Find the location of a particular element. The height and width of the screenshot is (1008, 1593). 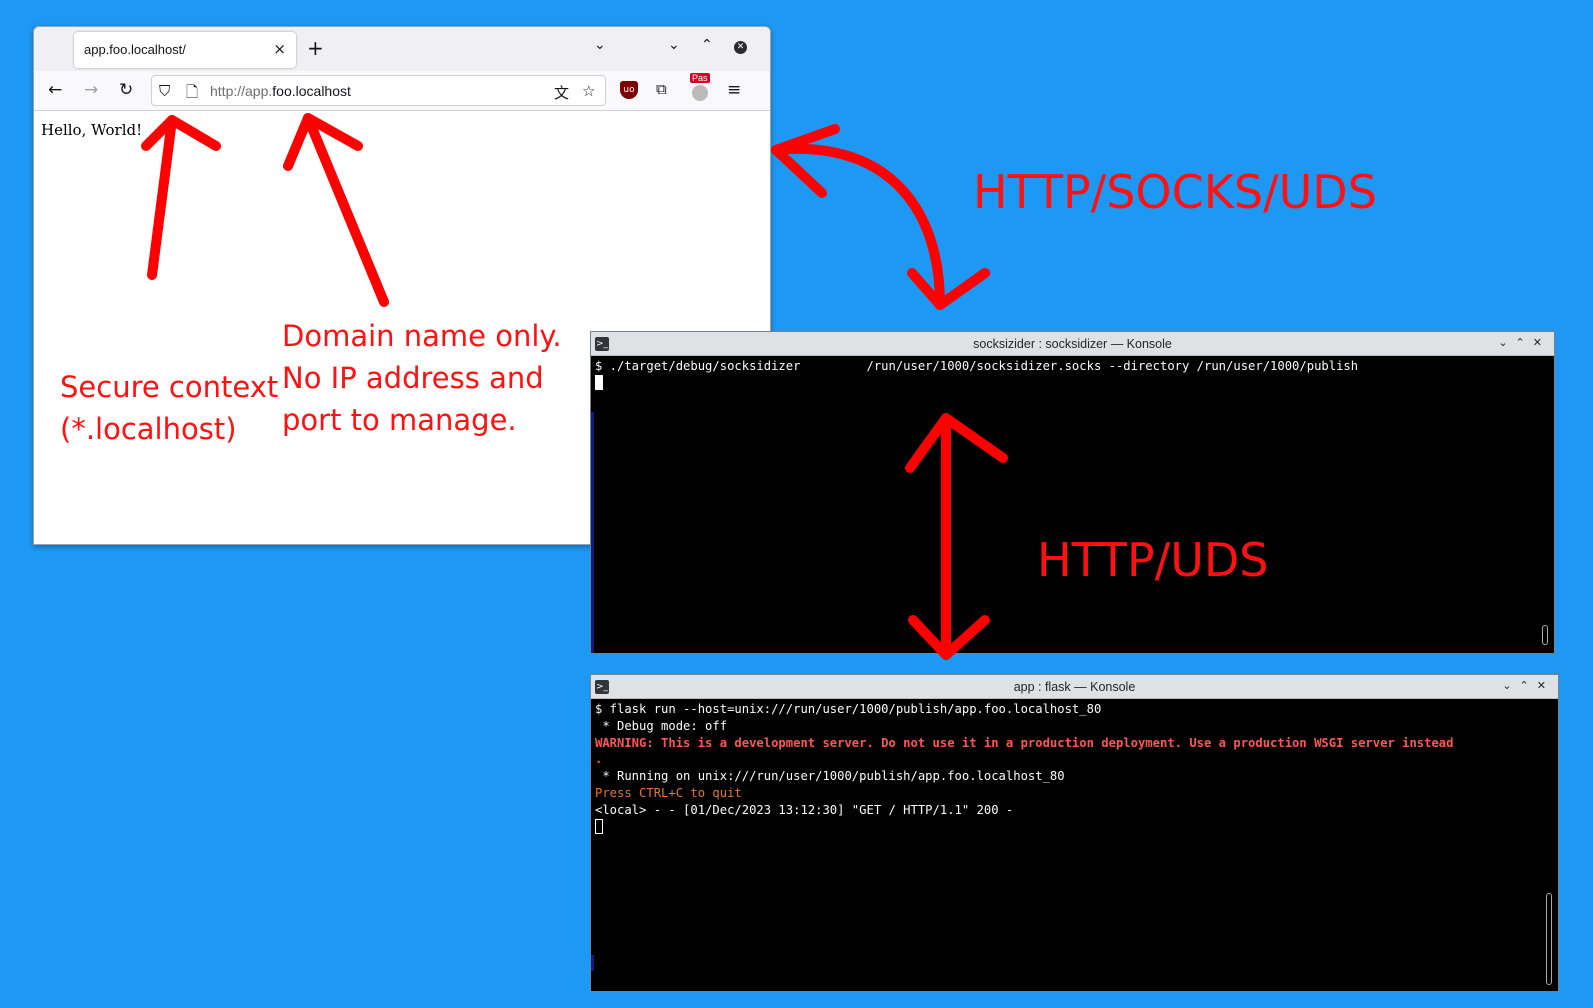

url-scheme: http://app. is located at coordinates (241, 91).